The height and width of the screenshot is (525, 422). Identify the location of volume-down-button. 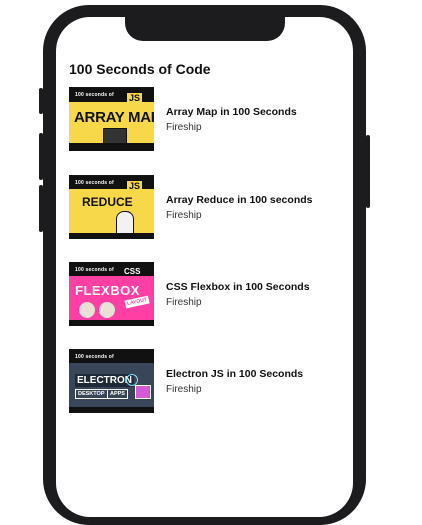
(41, 208).